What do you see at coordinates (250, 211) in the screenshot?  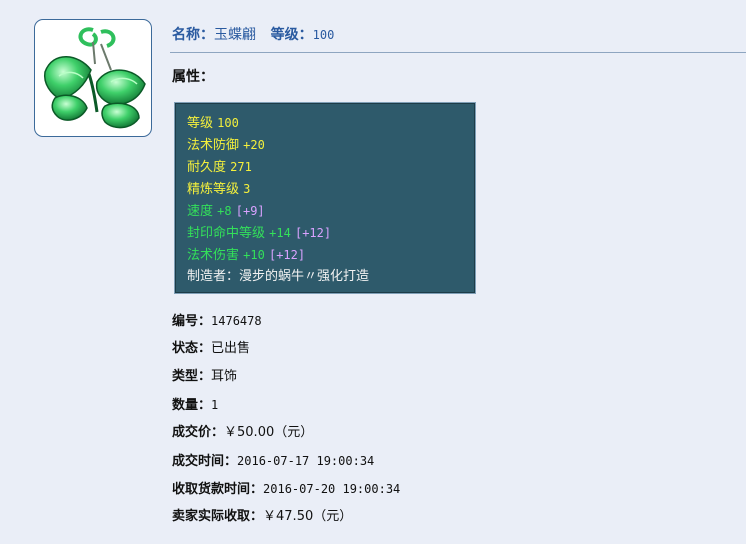 I see `attribute-bonus: [+9]` at bounding box center [250, 211].